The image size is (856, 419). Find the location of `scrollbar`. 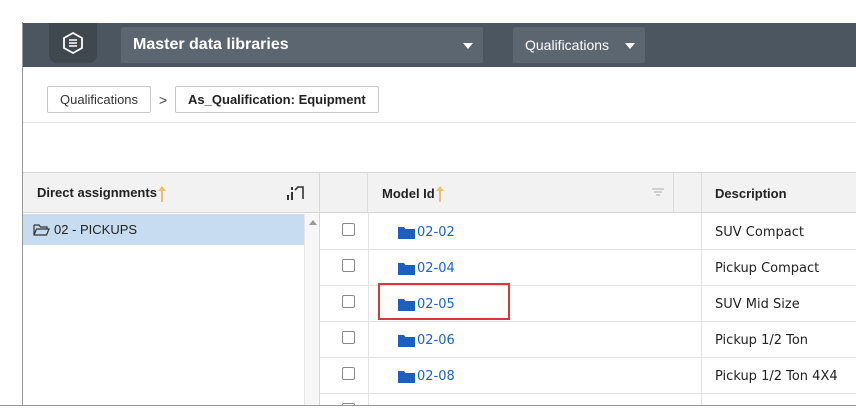

scrollbar is located at coordinates (312, 310).